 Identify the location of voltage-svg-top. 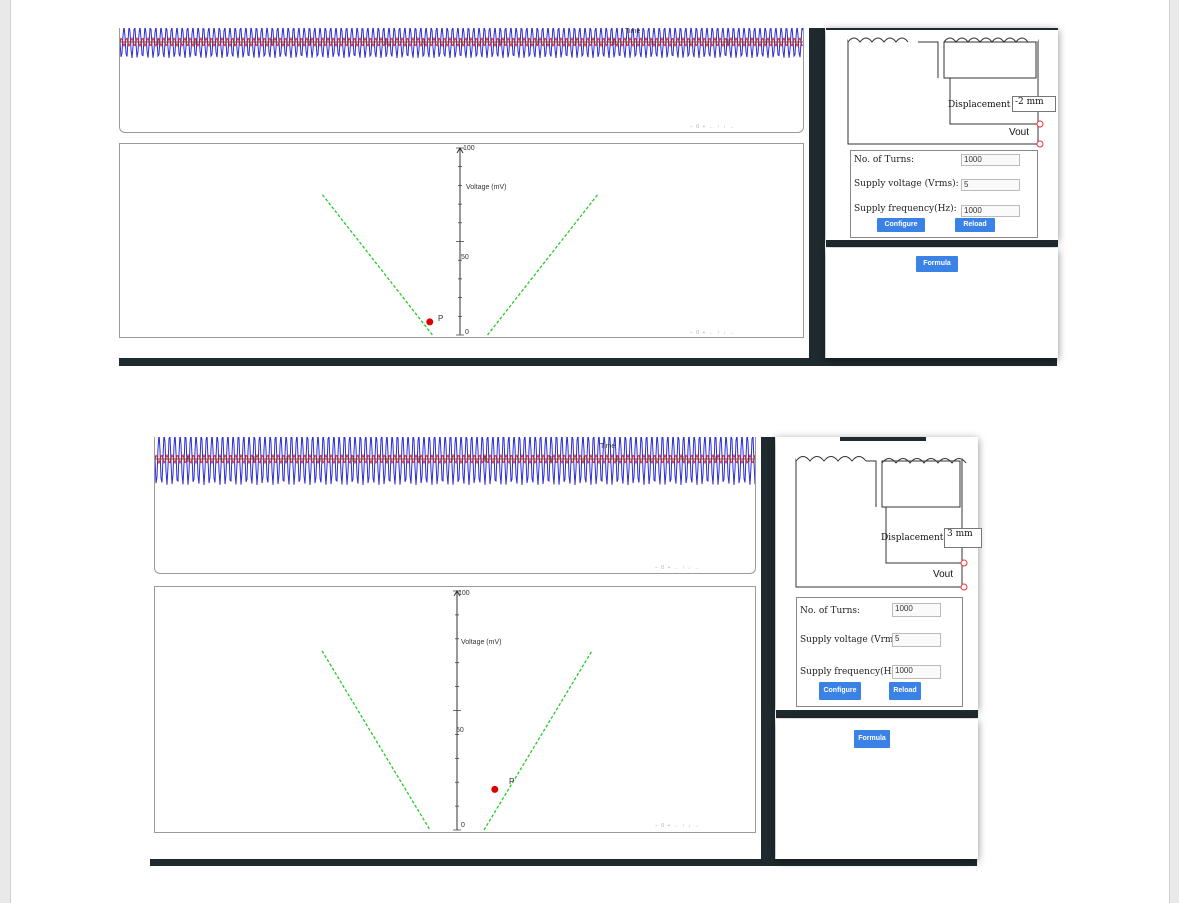
(460, 241).